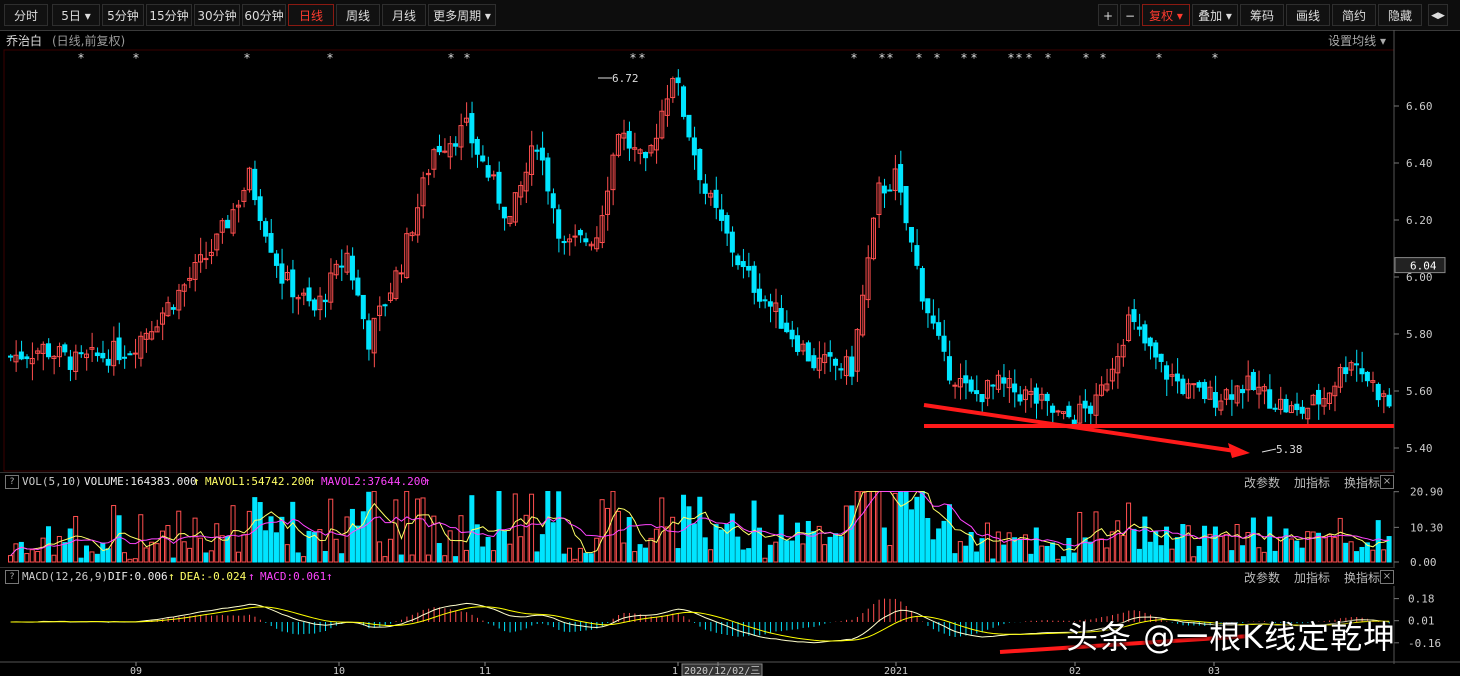 Image resolution: width=1460 pixels, height=676 pixels. What do you see at coordinates (1423, 266) in the screenshot?
I see `current-price-label: 6.04` at bounding box center [1423, 266].